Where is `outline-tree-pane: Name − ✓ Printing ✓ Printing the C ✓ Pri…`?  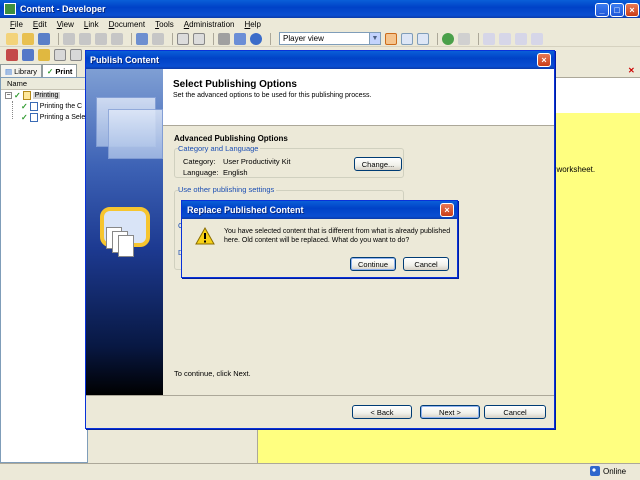
outline-tree-pane: Name − ✓ Printing ✓ Printing the C ✓ Pri… is located at coordinates (44, 270).